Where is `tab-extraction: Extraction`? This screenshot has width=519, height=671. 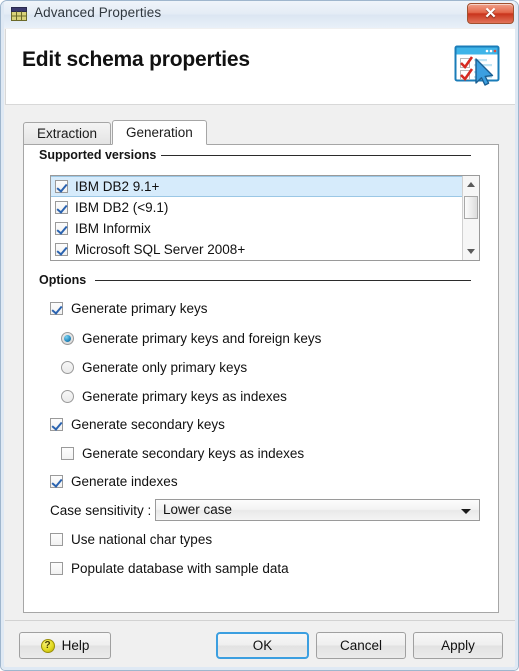 tab-extraction: Extraction is located at coordinates (67, 133).